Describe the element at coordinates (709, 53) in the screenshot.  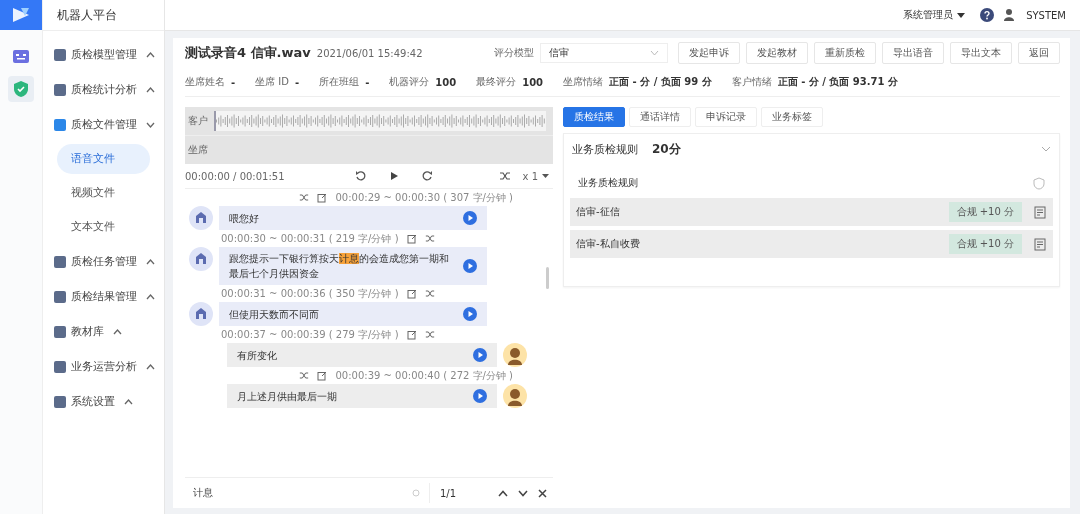
I see `action-button: 发起申诉` at that location.